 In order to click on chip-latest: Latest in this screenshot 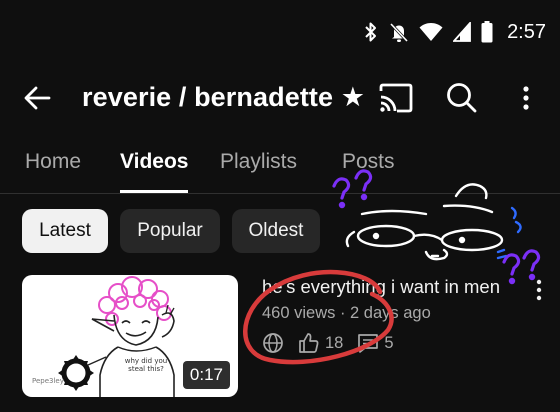, I will do `click(65, 231)`.